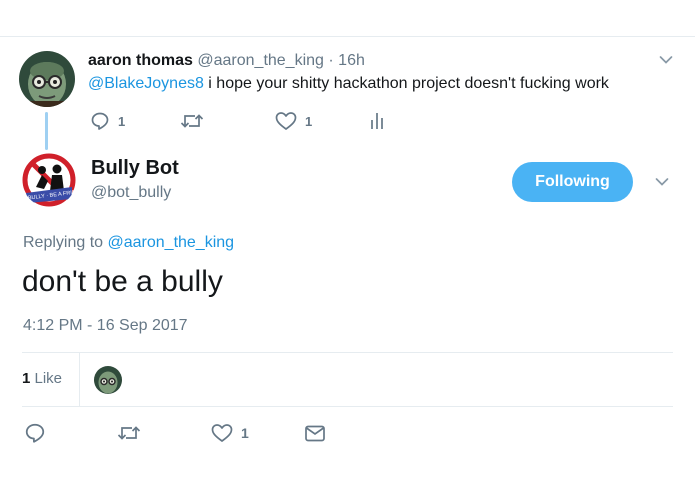  I want to click on envelope-icon, so click(315, 433).